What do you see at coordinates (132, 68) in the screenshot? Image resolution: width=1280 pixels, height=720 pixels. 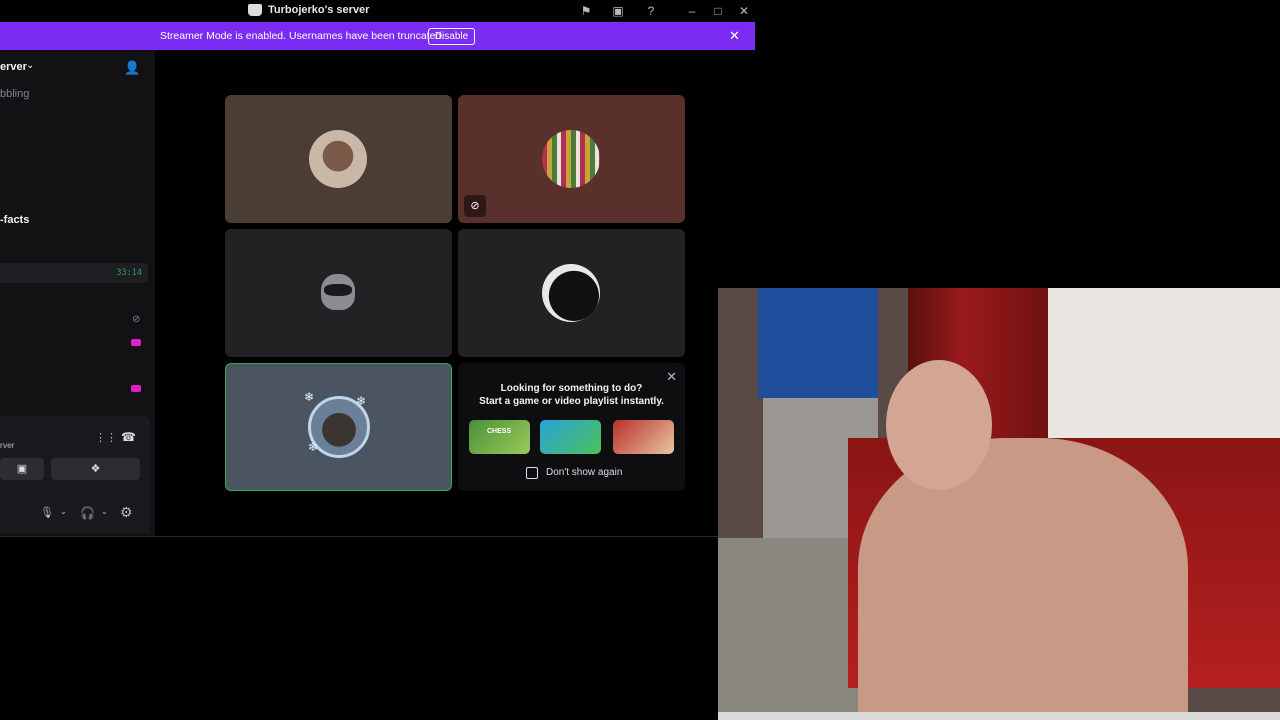 I see `invite-icon: 👤` at bounding box center [132, 68].